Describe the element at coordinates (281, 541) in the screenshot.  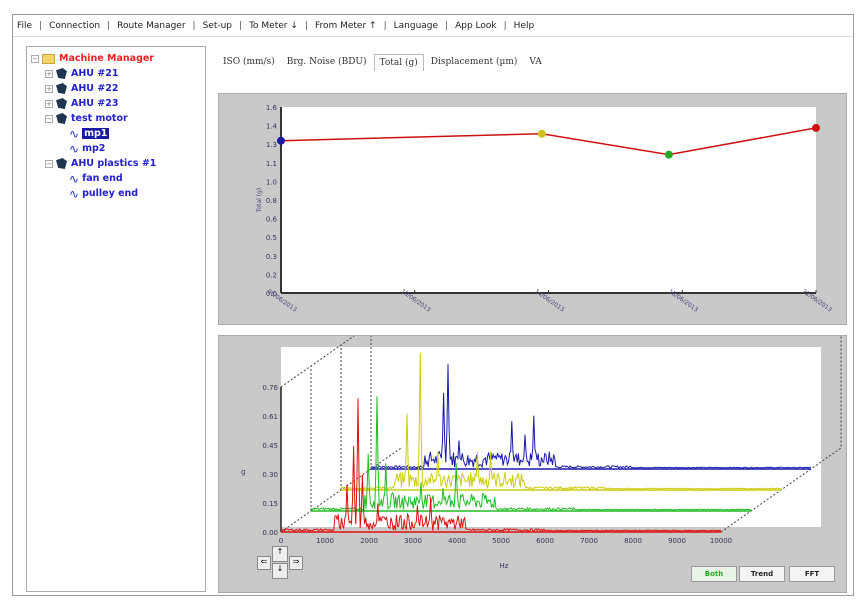
I see `x-tick-label: 0` at that location.